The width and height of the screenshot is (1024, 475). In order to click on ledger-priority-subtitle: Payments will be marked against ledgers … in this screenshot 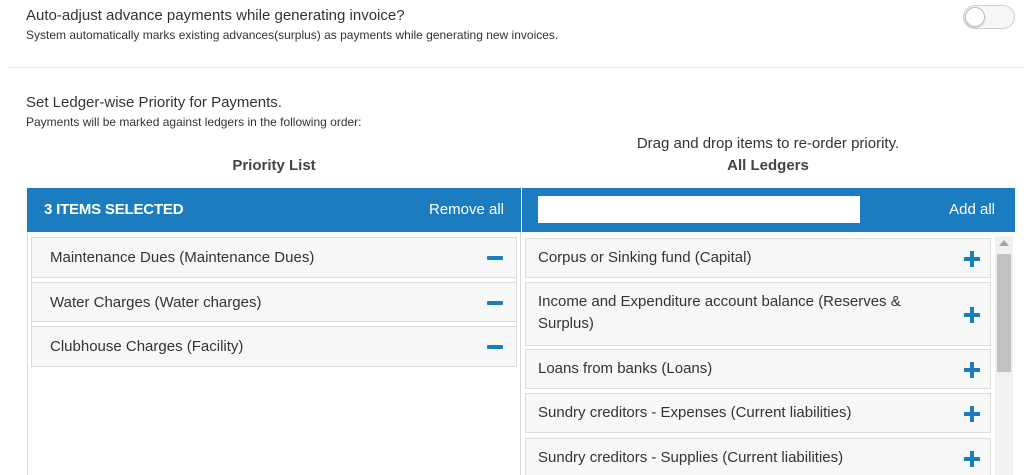, I will do `click(194, 122)`.